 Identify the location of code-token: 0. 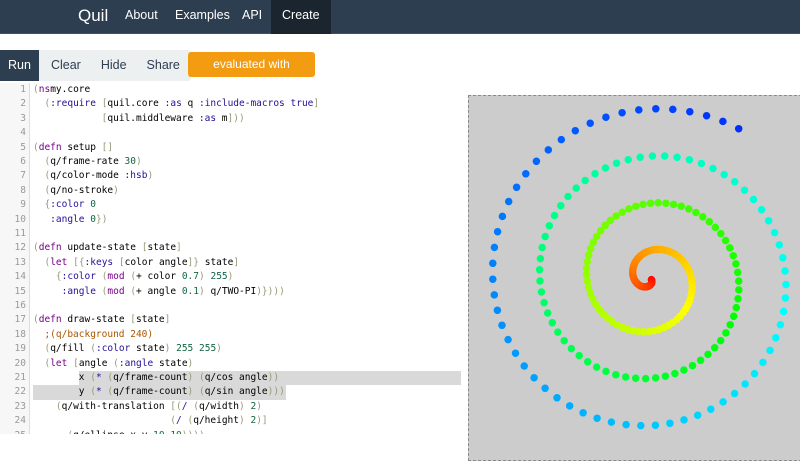
(93, 205).